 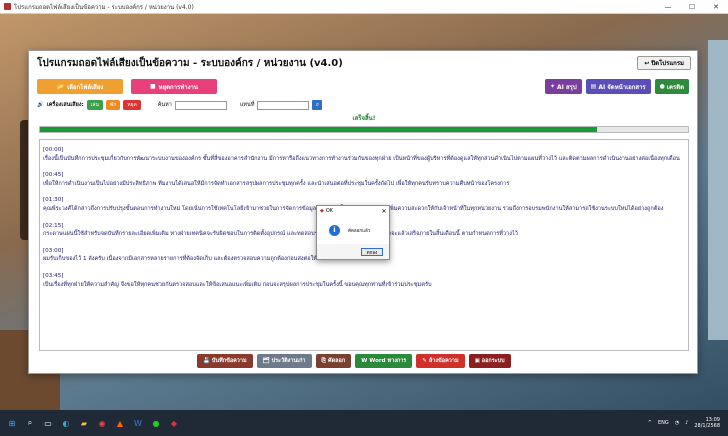 I want to click on credits-button: ● เครดิต, so click(x=671, y=86).